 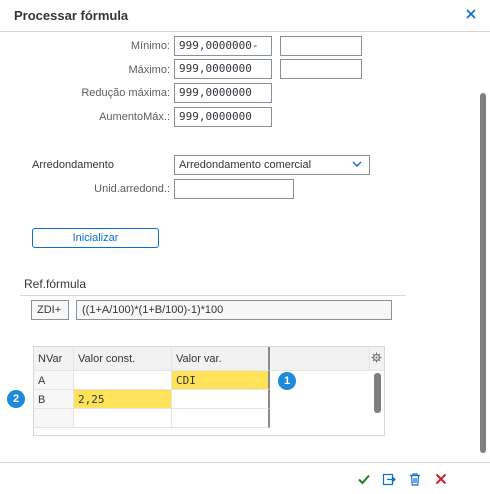 What do you see at coordinates (364, 479) in the screenshot?
I see `checkmark-icon` at bounding box center [364, 479].